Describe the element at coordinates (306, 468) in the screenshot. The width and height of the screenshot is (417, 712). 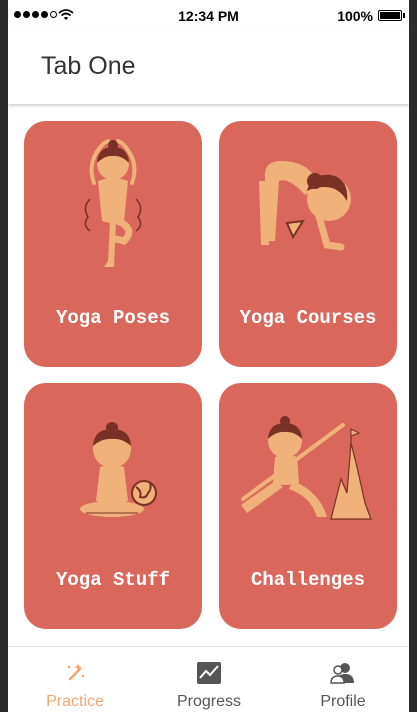
I see `warrior-mountain-icon` at that location.